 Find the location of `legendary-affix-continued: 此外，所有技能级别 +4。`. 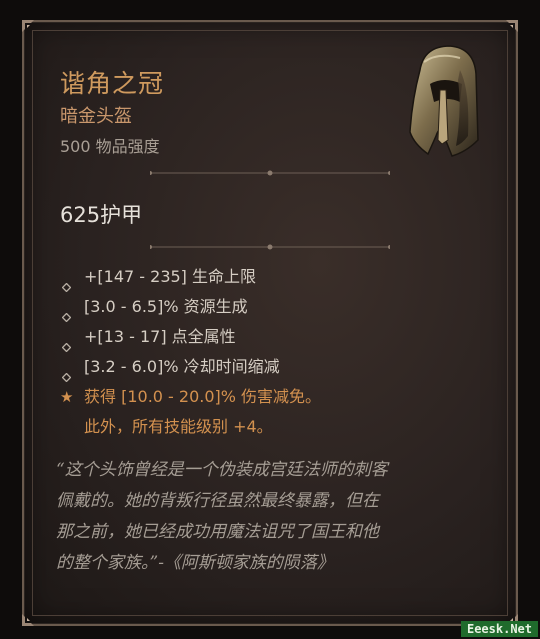

legendary-affix-continued: 此外，所有技能级别 +4。 is located at coordinates (268, 427).